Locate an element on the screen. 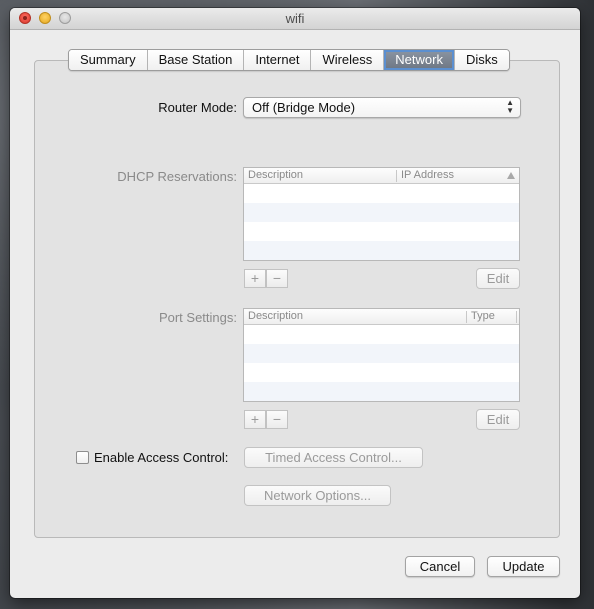  dhcp-table-header: Description IP Address is located at coordinates (381, 176).